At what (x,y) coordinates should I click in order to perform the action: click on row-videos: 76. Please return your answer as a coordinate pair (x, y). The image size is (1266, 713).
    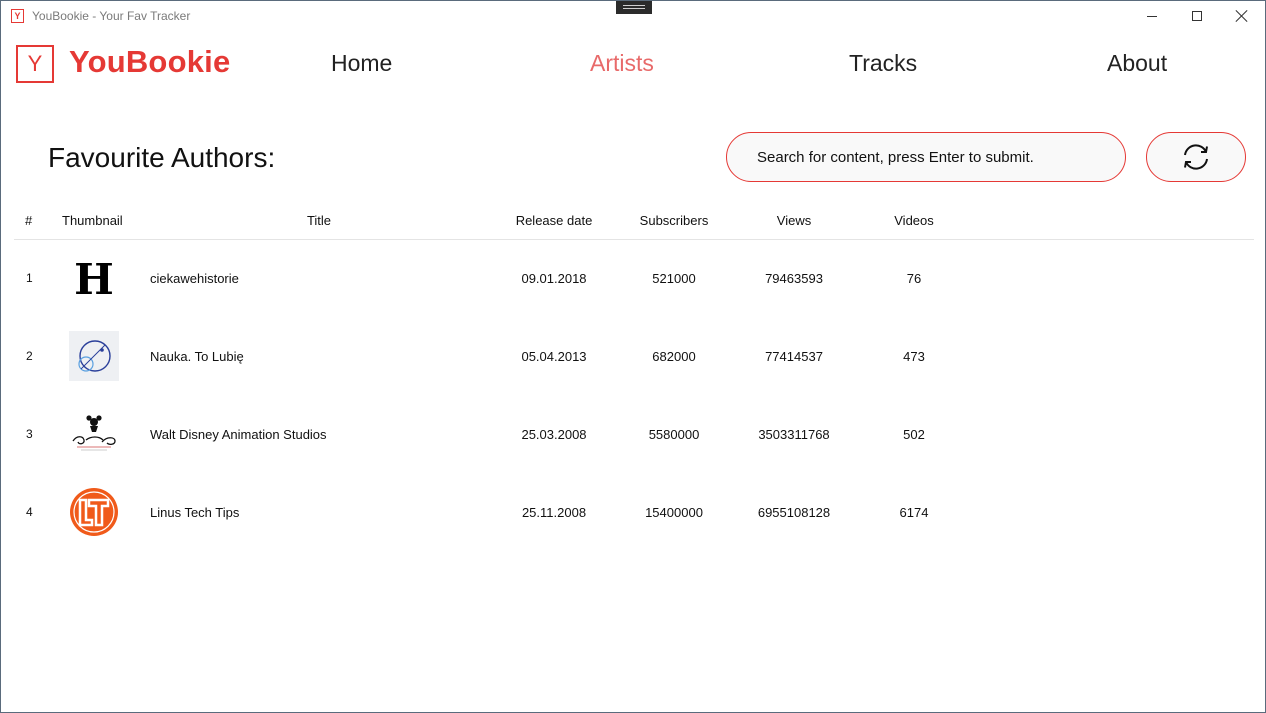
    Looking at the image, I should click on (914, 278).